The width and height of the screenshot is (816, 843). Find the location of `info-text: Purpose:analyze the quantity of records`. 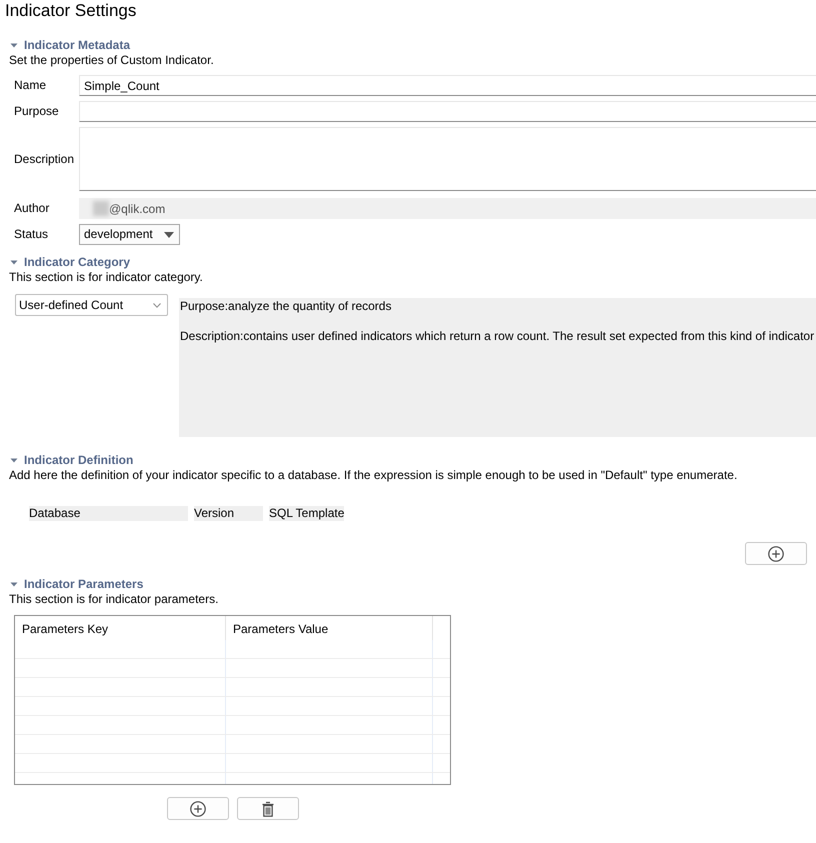

info-text: Purpose:analyze the quantity of records is located at coordinates (286, 306).